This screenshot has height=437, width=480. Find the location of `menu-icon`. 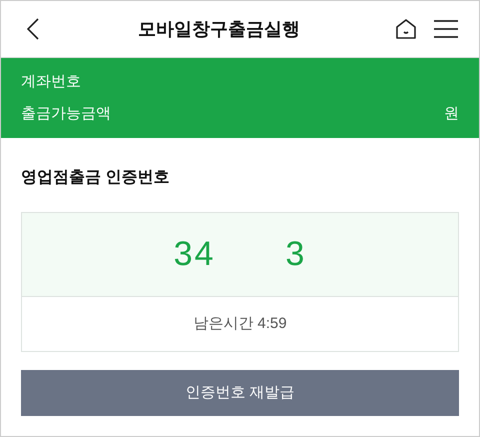

menu-icon is located at coordinates (446, 29).